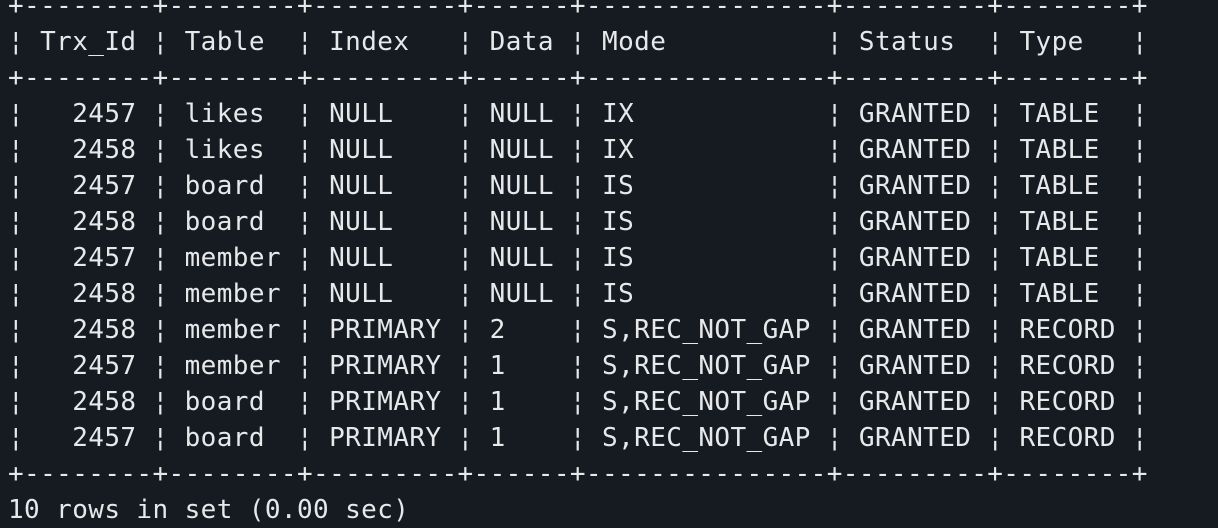  I want to click on column-header: Type, so click(1067, 42).